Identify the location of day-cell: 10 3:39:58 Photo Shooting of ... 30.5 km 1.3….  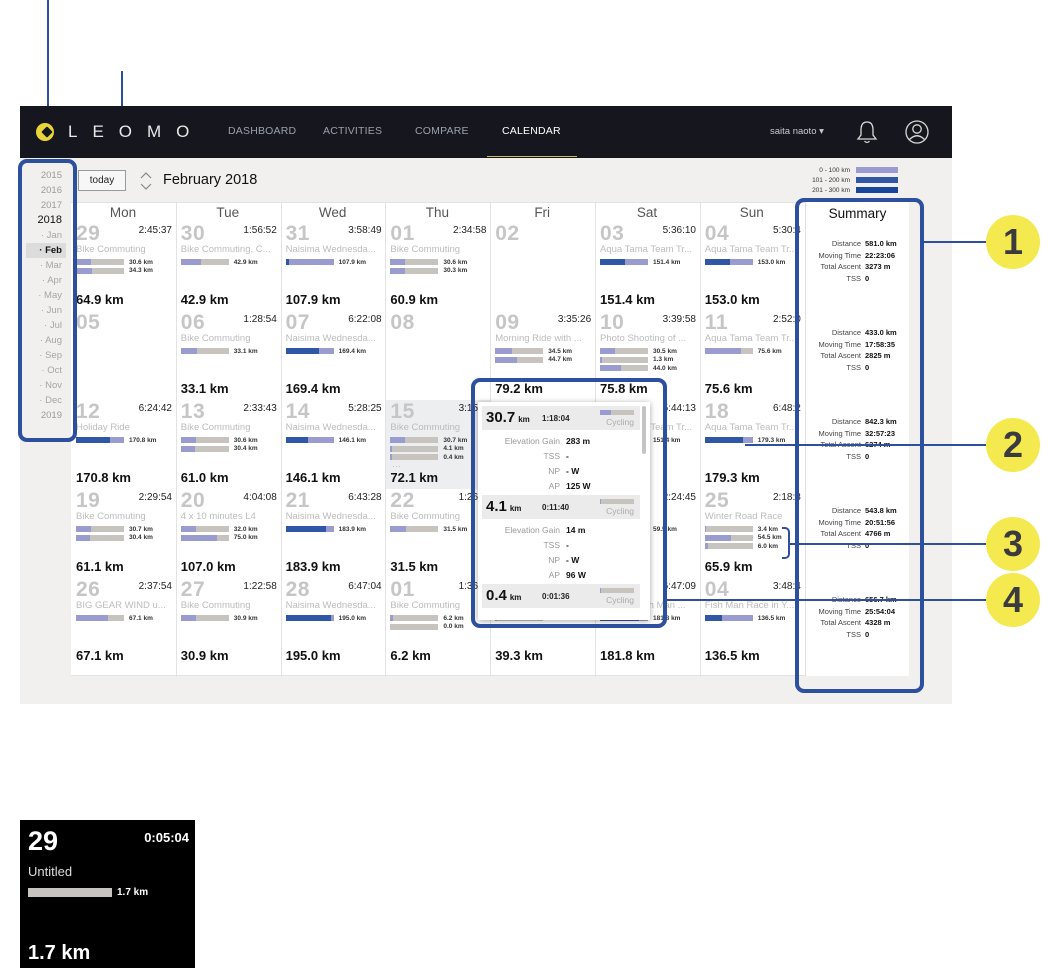
(648, 355).